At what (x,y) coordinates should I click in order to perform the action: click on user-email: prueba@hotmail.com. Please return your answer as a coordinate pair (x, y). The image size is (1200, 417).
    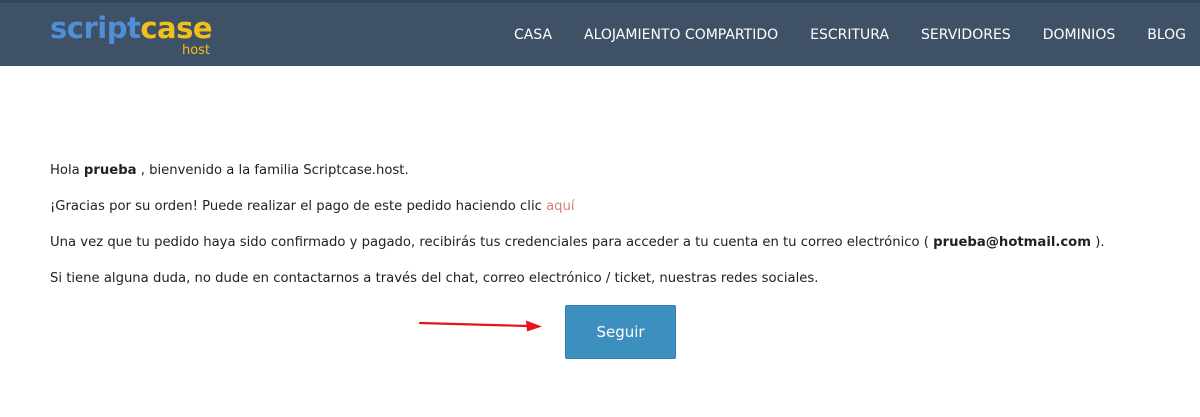
    Looking at the image, I should click on (1012, 242).